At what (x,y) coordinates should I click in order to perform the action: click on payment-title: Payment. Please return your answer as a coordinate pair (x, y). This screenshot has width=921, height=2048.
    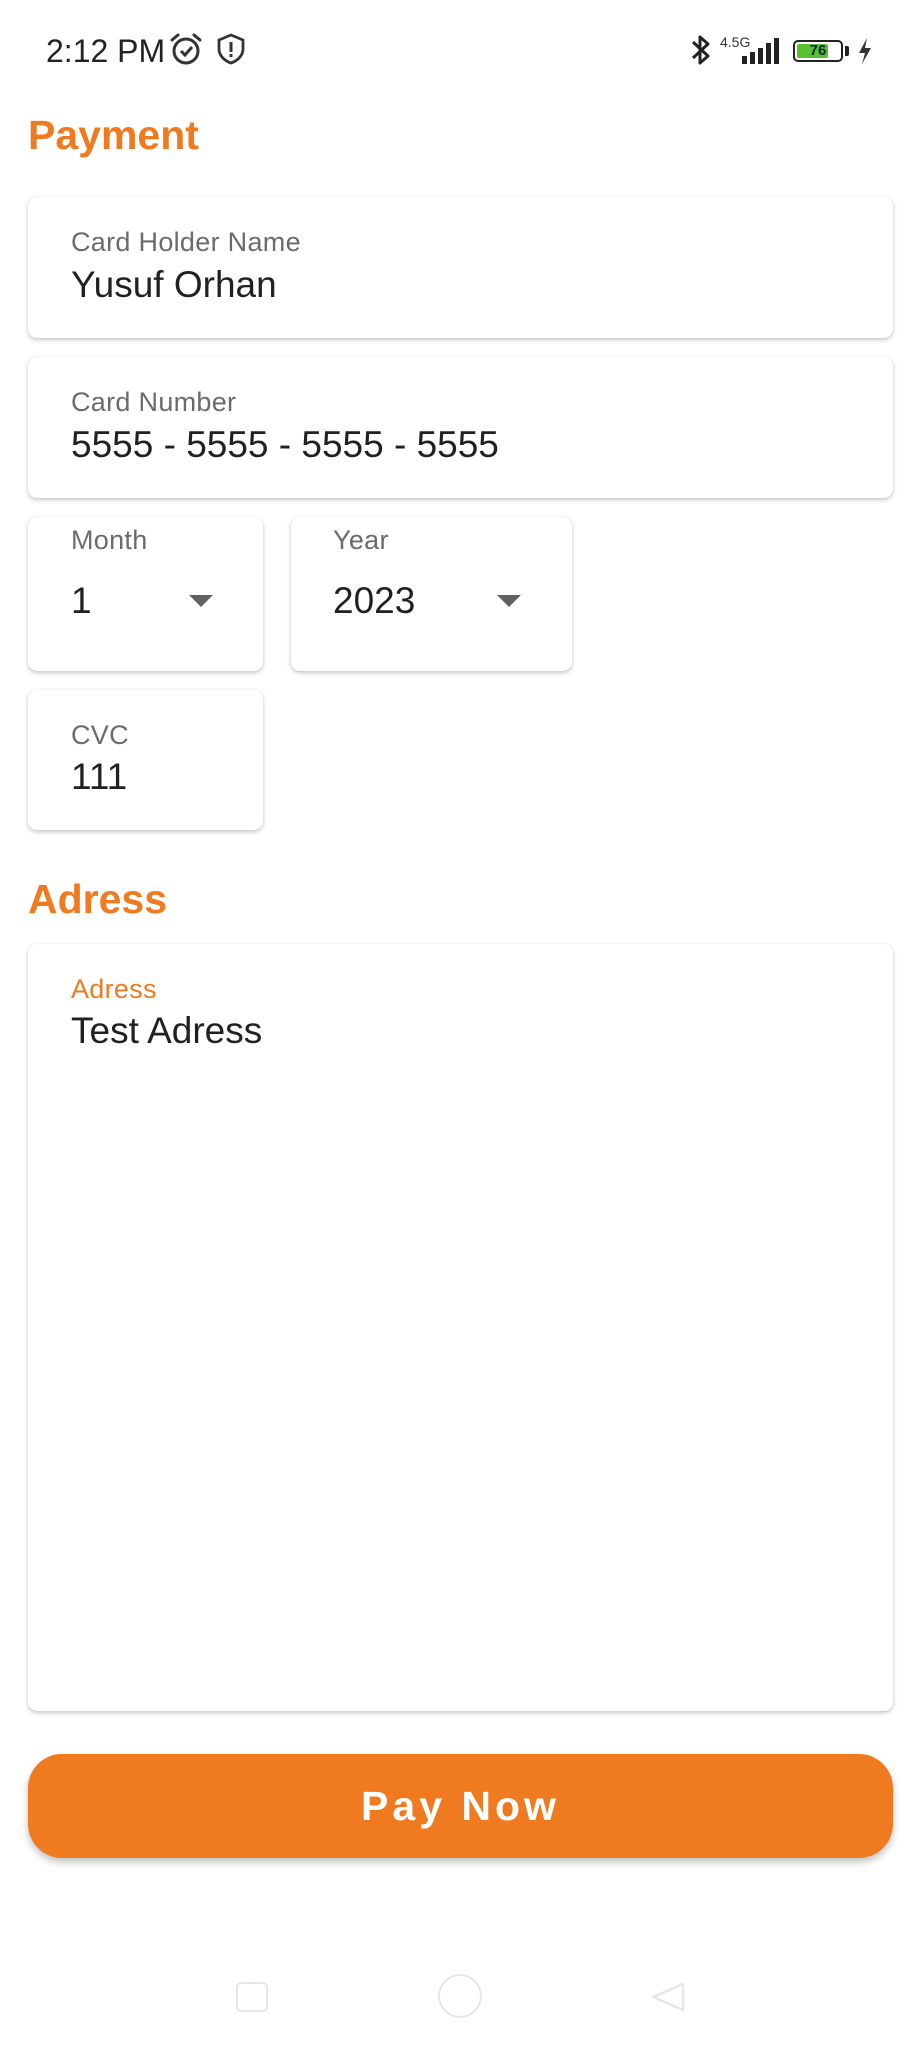
    Looking at the image, I should click on (113, 135).